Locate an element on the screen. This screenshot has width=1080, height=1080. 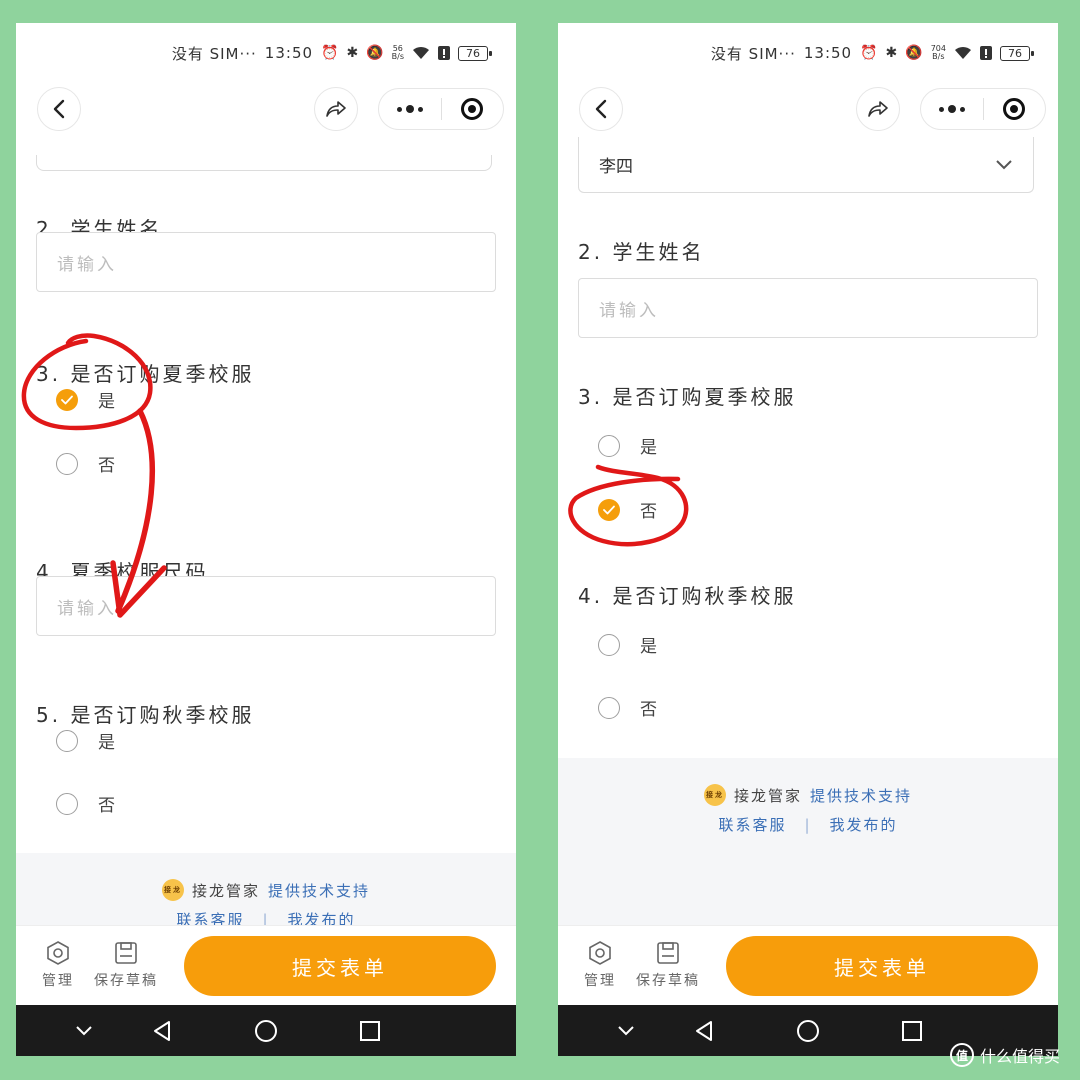
contact-service-link: 联系客服 is located at coordinates (752, 824).